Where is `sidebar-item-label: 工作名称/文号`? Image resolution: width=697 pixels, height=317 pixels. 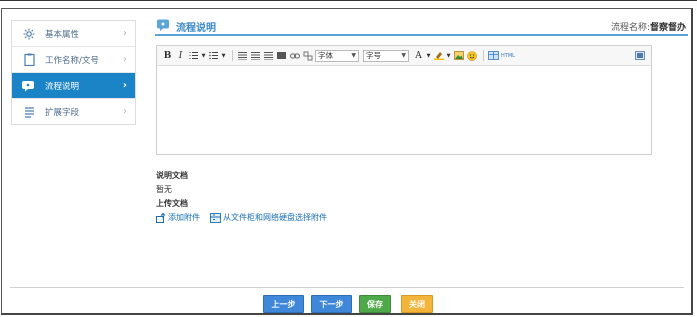
sidebar-item-label: 工作名称/文号 is located at coordinates (72, 60).